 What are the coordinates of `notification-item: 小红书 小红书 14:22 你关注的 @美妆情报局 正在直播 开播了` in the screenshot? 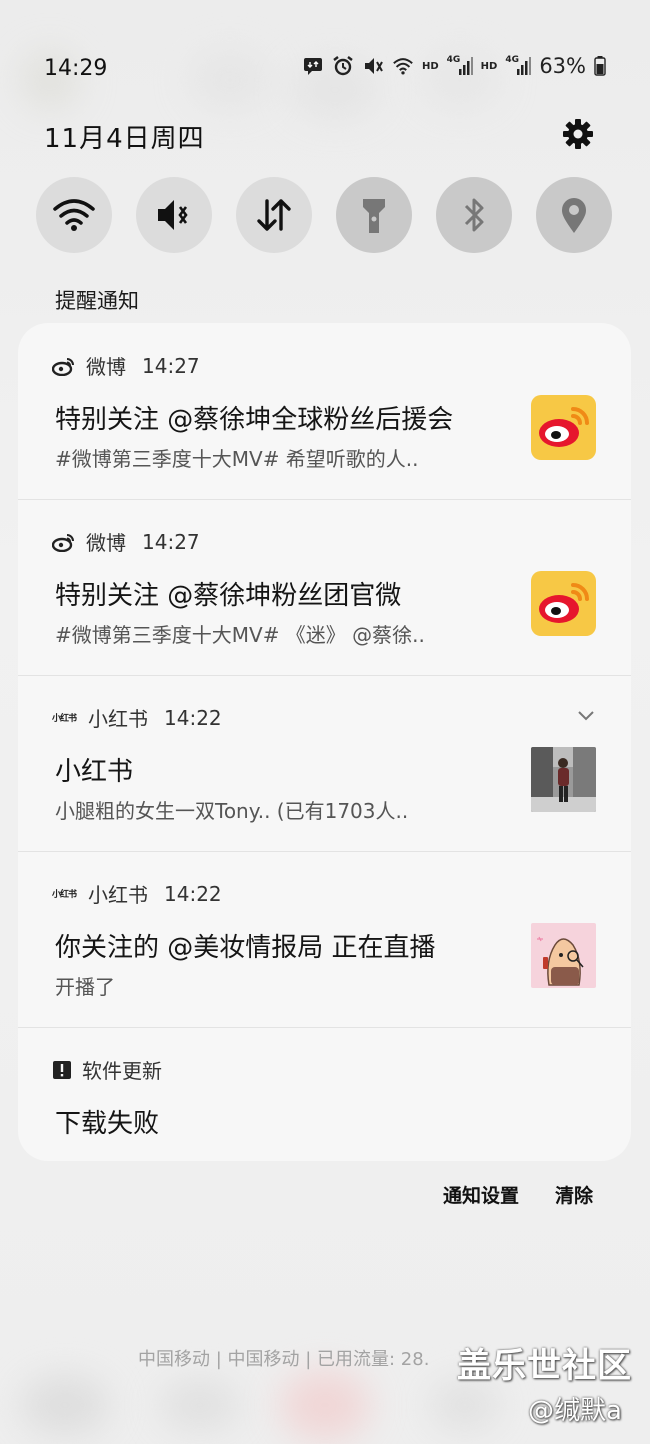 It's located at (324, 939).